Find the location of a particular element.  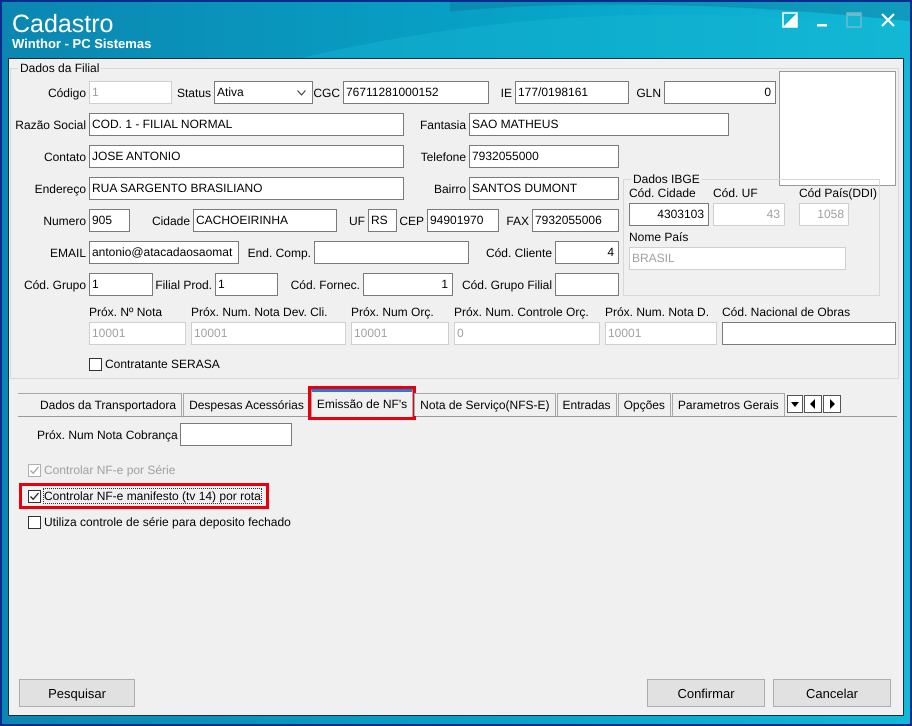

input-field: 4303103 is located at coordinates (669, 214).